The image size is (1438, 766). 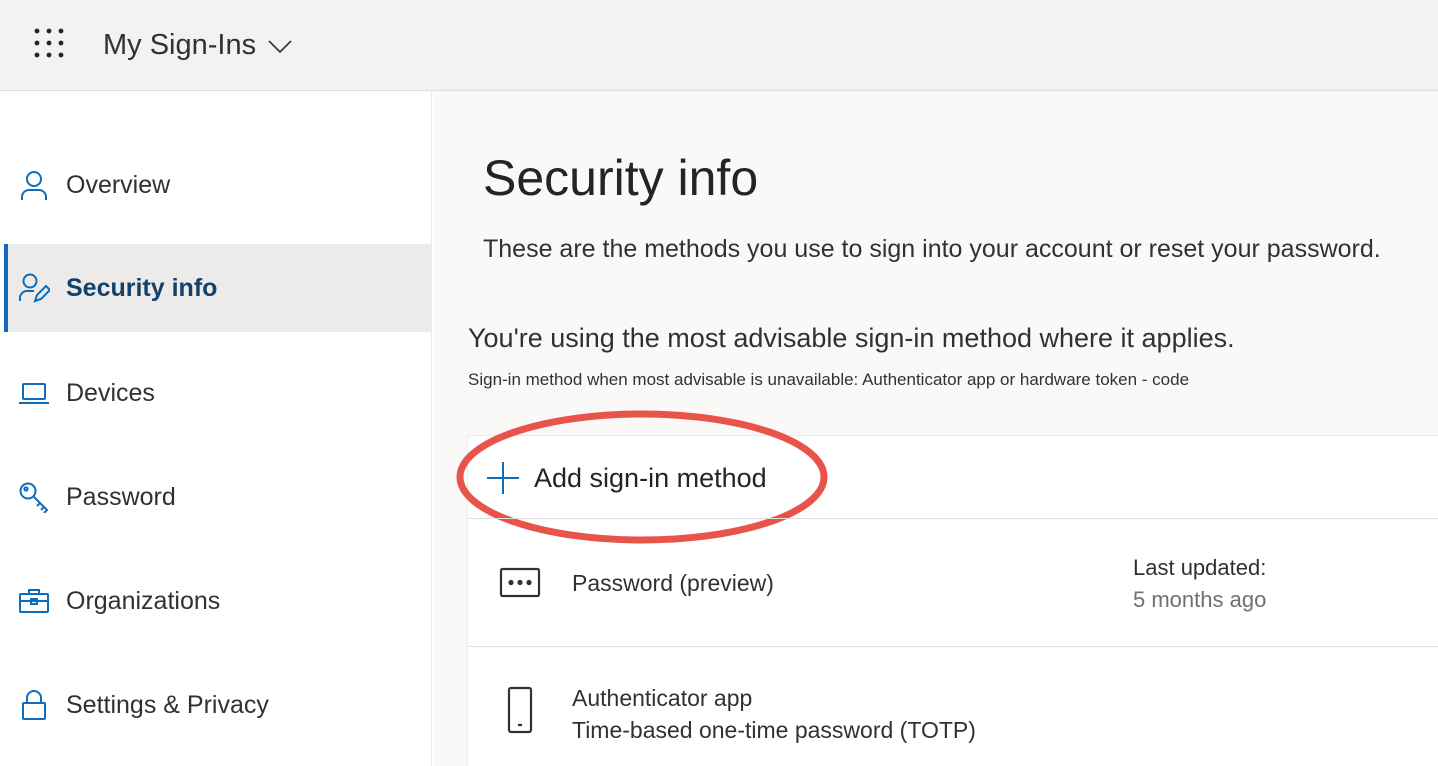 What do you see at coordinates (662, 698) in the screenshot?
I see `method-name: Authenticator app` at bounding box center [662, 698].